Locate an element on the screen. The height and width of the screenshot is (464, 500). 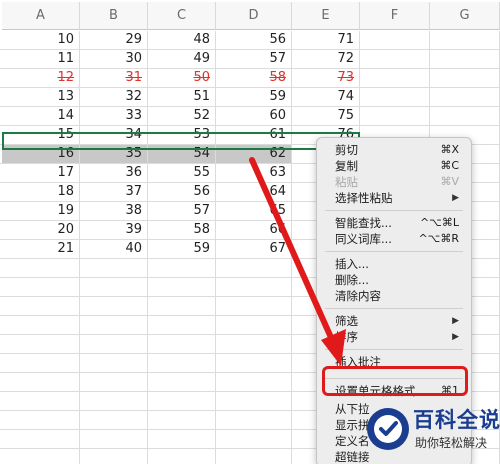
cell: 73 is located at coordinates (326, 78).